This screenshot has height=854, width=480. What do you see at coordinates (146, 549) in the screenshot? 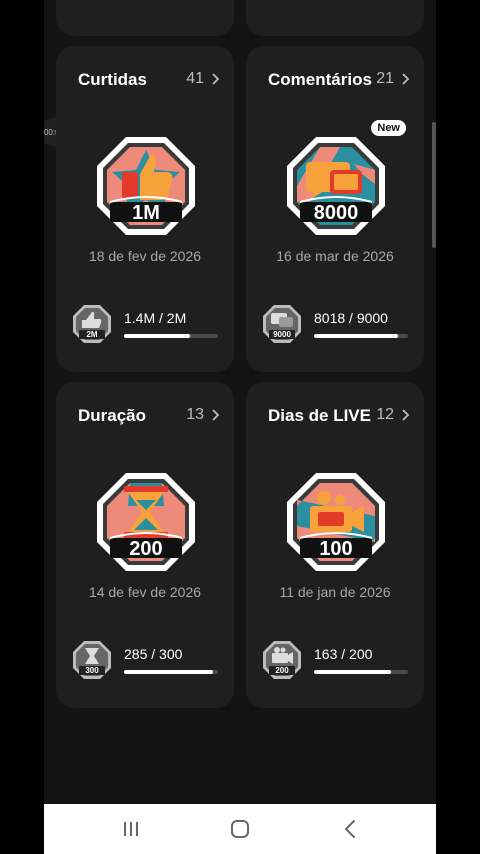
I see `badge-value: 200` at bounding box center [146, 549].